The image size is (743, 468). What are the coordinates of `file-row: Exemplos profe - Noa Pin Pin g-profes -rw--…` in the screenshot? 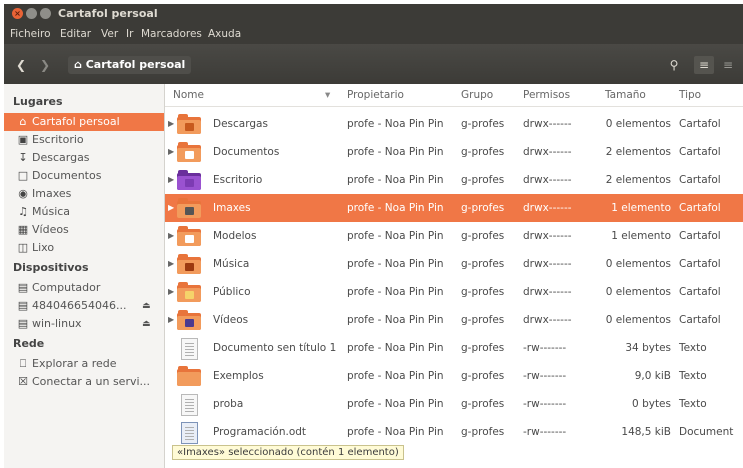 It's located at (454, 376).